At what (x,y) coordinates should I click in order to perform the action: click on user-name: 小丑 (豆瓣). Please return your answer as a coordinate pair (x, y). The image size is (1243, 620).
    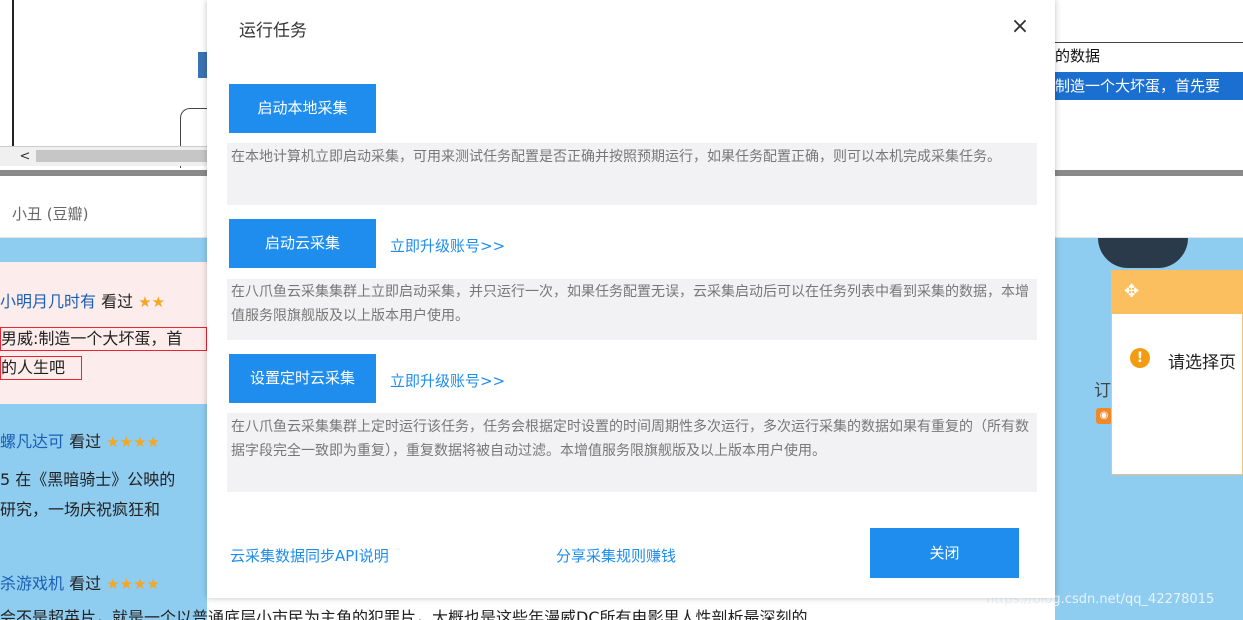
    Looking at the image, I should click on (50, 213).